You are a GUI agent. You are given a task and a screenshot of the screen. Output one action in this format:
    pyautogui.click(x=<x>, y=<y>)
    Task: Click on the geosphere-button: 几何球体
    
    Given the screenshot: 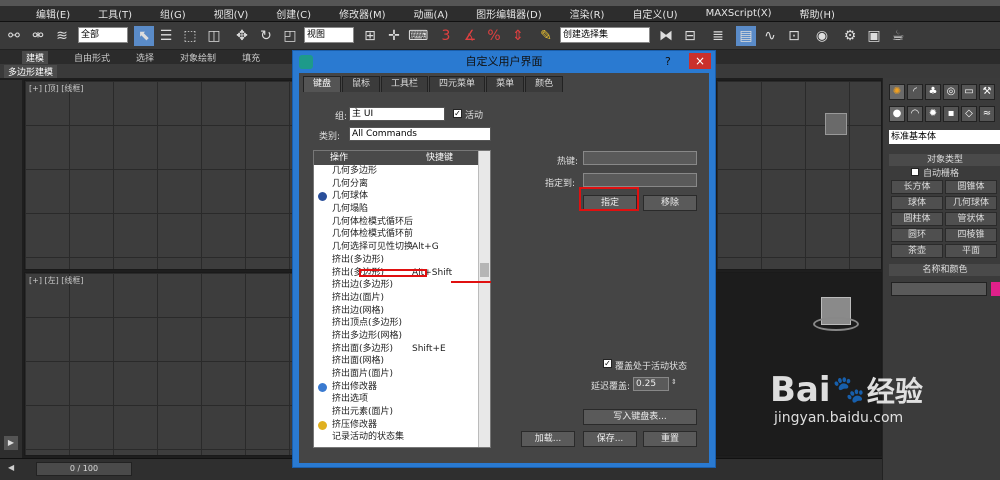 What is the action you would take?
    pyautogui.click(x=971, y=203)
    